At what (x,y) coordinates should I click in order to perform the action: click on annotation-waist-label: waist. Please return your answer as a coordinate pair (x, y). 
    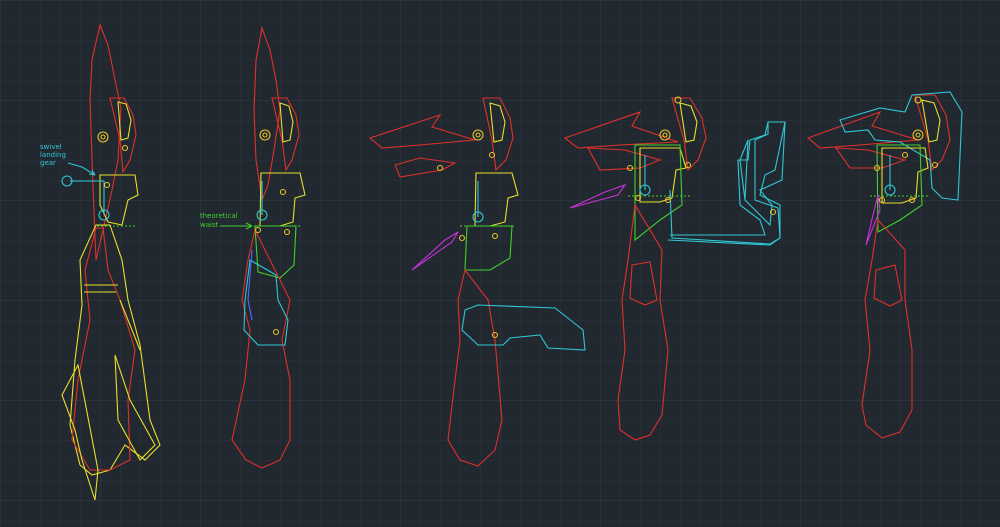
    Looking at the image, I should click on (209, 225).